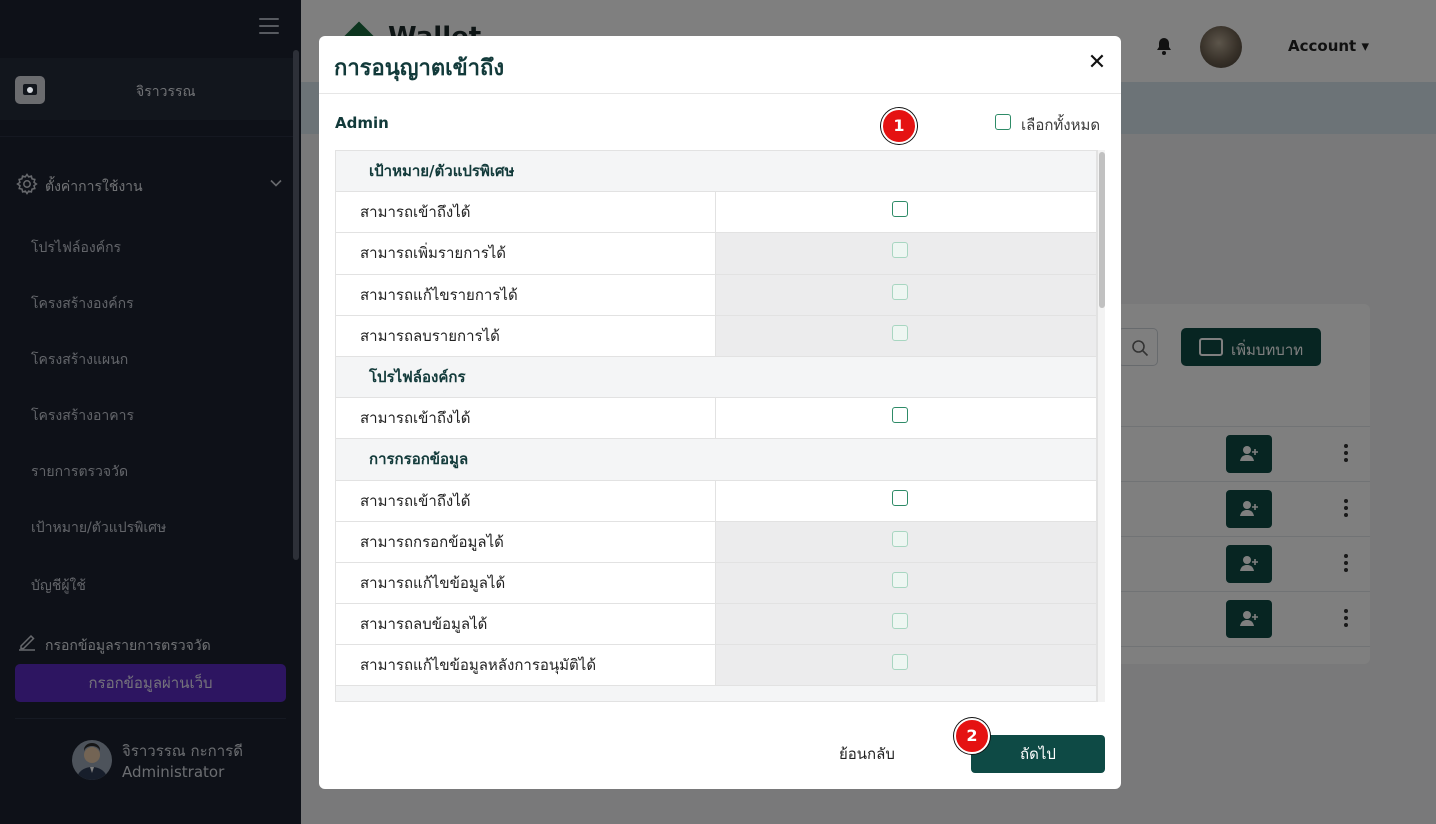  What do you see at coordinates (526, 624) in the screenshot?
I see `permission-label: สามารถลบข้อมูลได้` at bounding box center [526, 624].